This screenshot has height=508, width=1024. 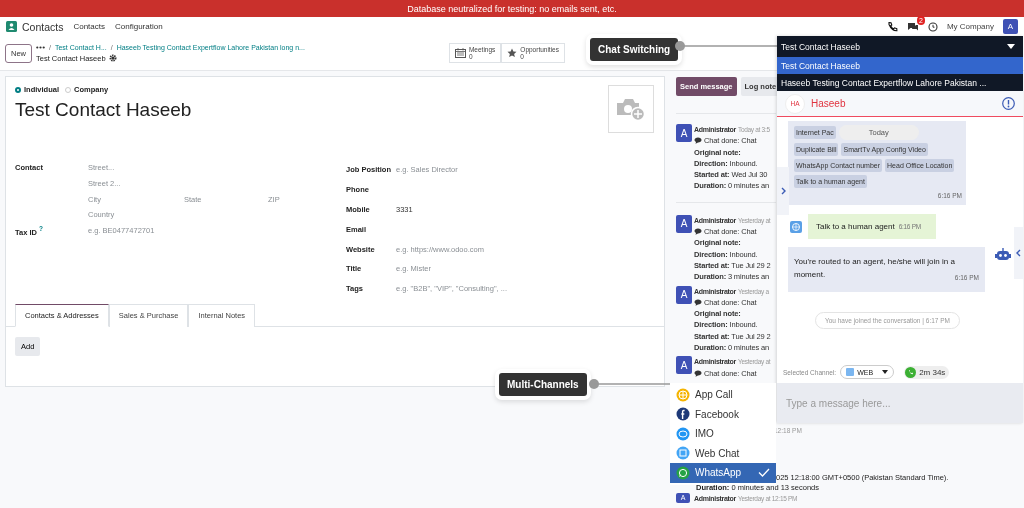 What do you see at coordinates (723, 395) in the screenshot?
I see `channel-option: App Call` at bounding box center [723, 395].